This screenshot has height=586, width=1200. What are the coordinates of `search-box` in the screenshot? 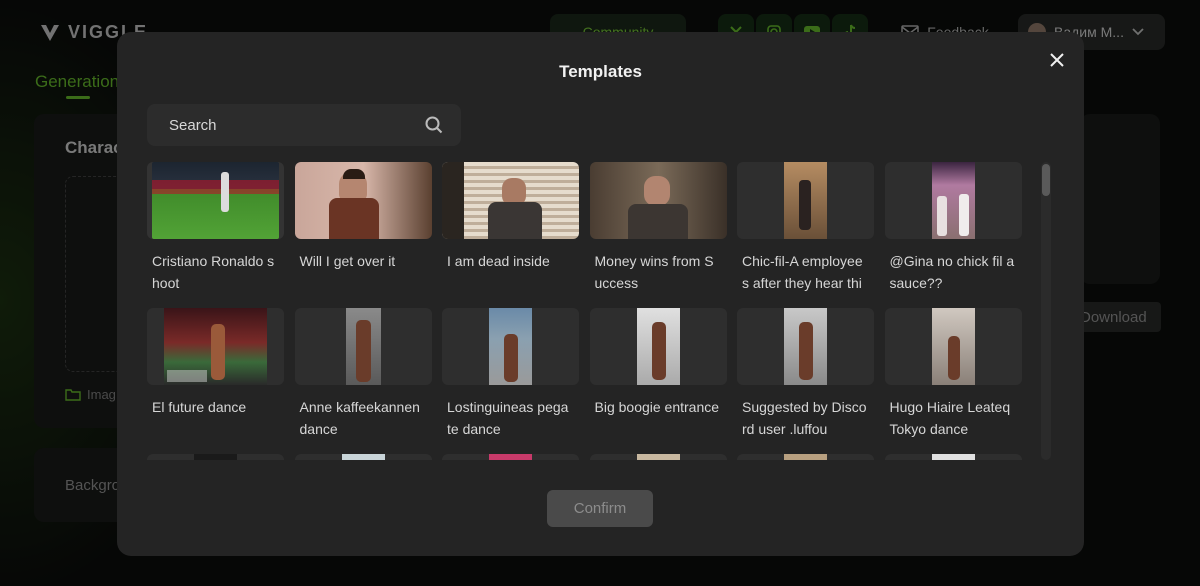 It's located at (304, 125).